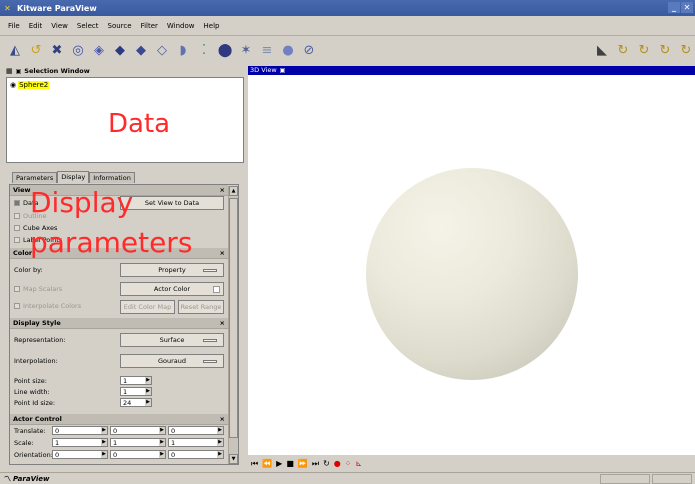 The image size is (695, 484). Describe the element at coordinates (119, 190) in the screenshot. I see `view-section-header: View ×` at that location.